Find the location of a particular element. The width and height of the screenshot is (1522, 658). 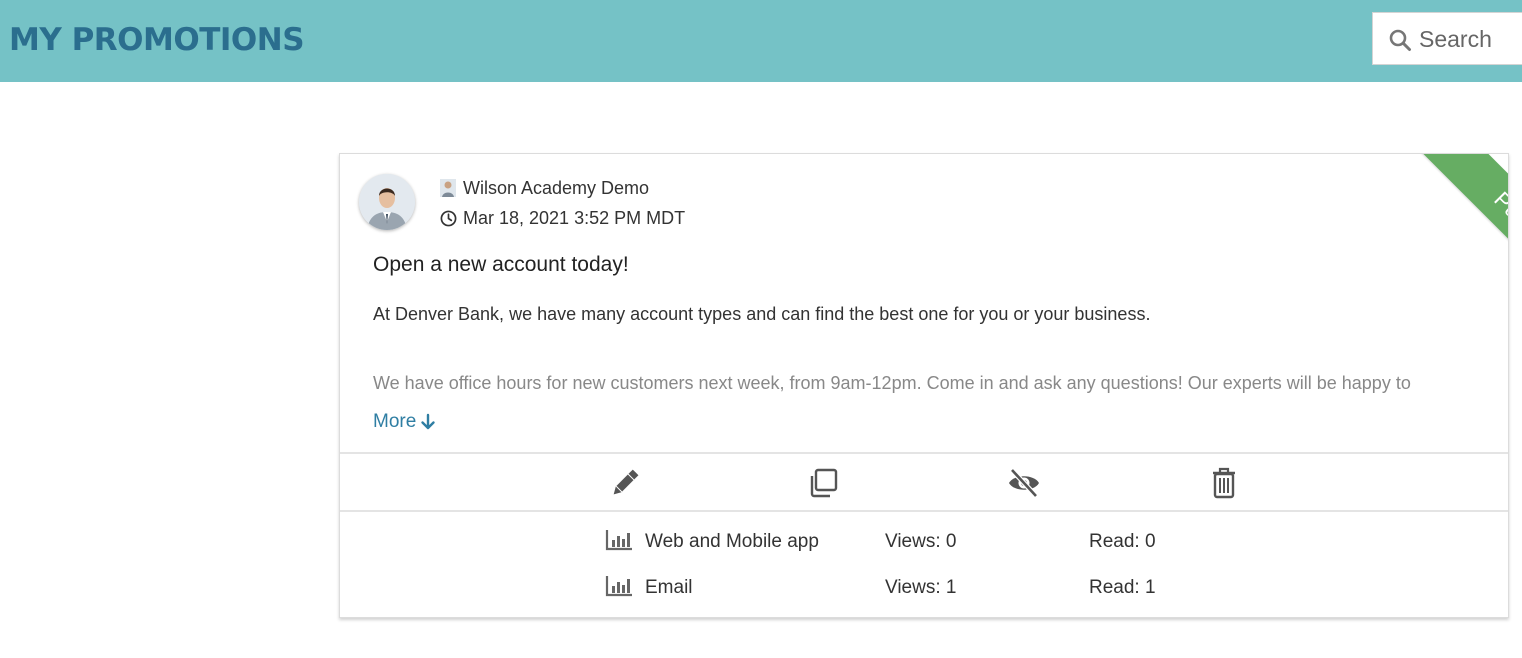

trash-icon is located at coordinates (1224, 483).